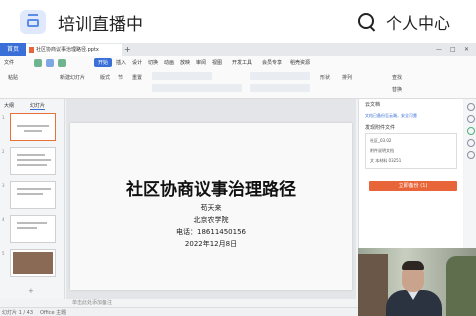 The height and width of the screenshot is (316, 476). Describe the element at coordinates (397, 89) in the screenshot. I see `replace-button: 替换` at that location.